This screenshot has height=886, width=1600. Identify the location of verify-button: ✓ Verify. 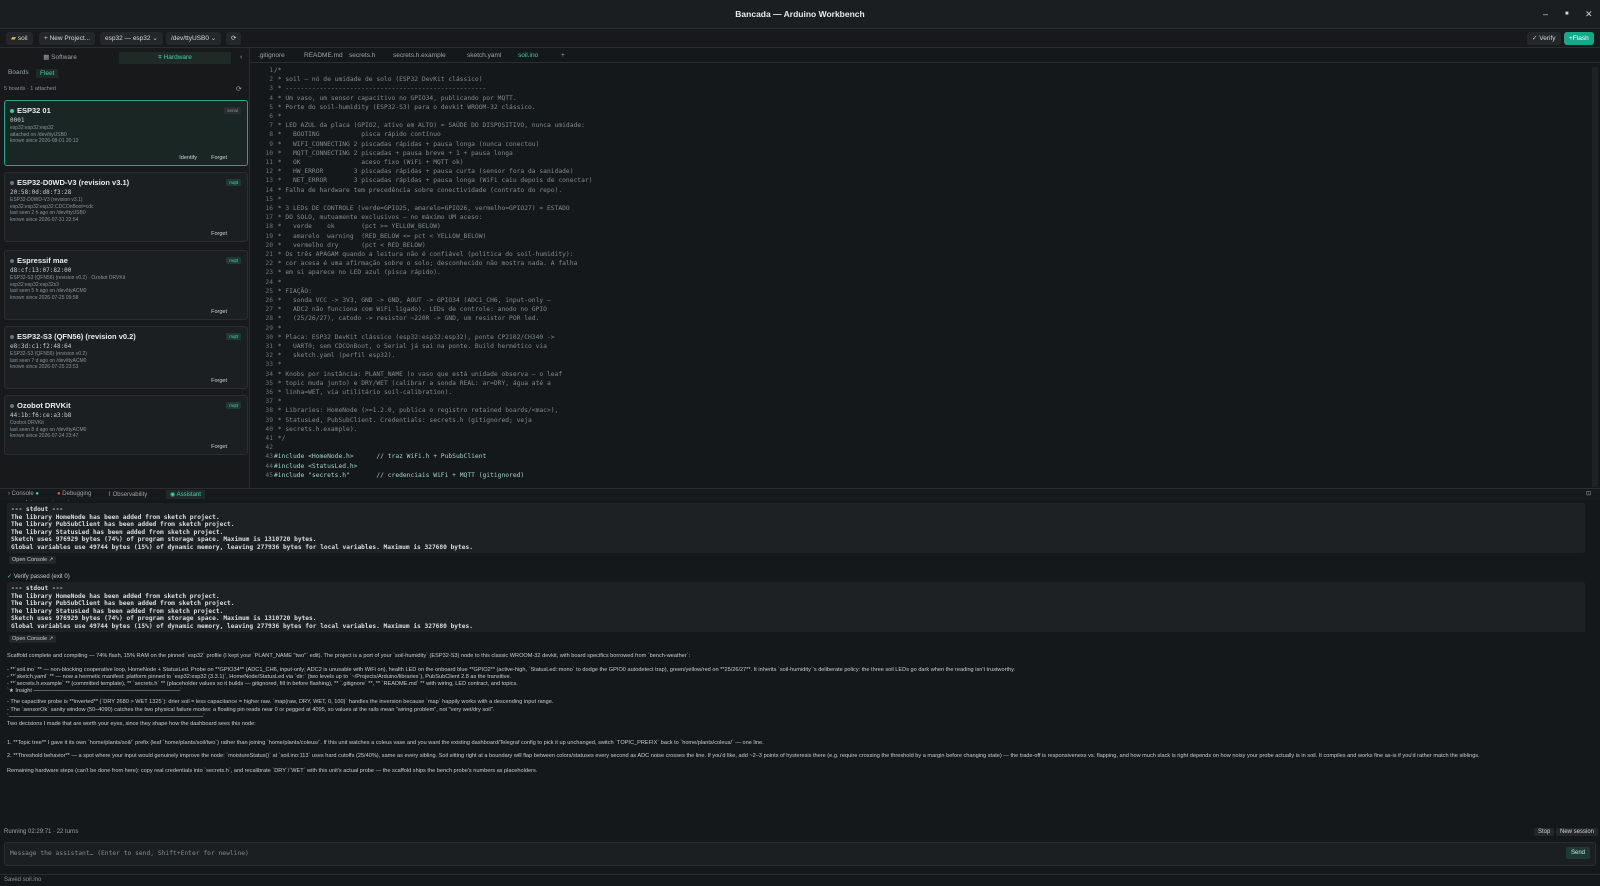
(1544, 38).